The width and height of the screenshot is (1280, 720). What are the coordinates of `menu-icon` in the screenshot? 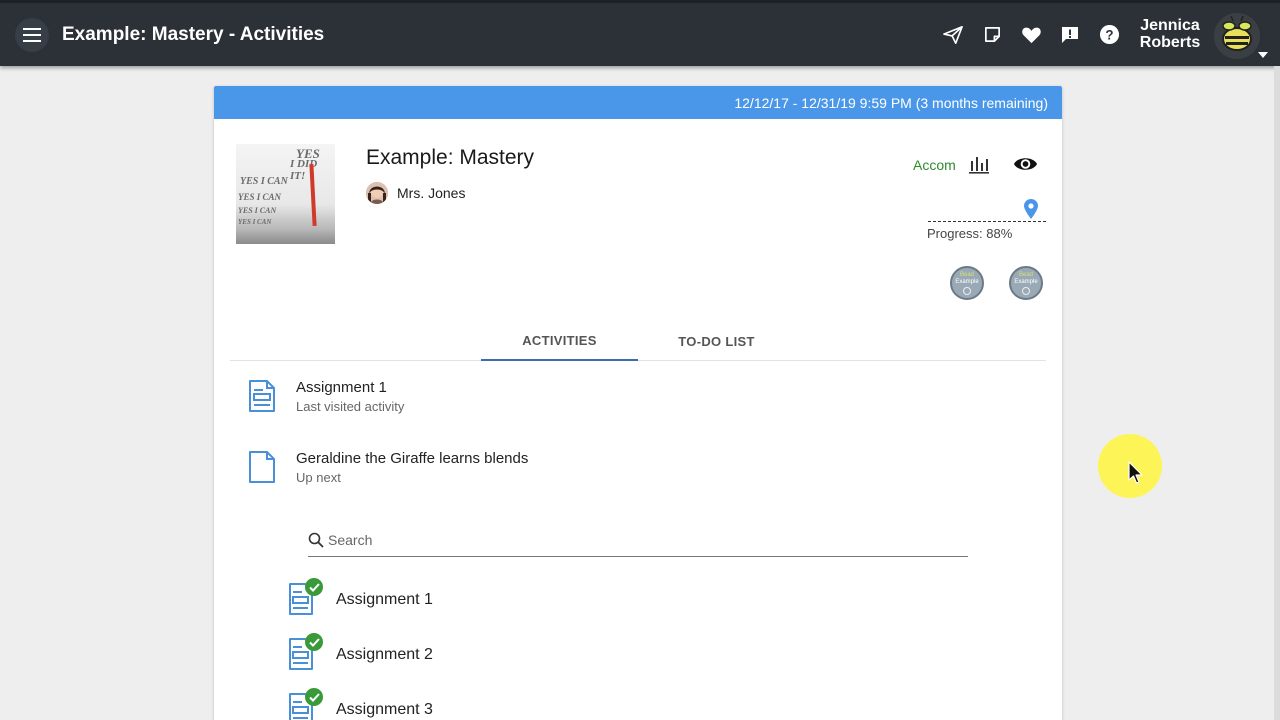 It's located at (32, 34).